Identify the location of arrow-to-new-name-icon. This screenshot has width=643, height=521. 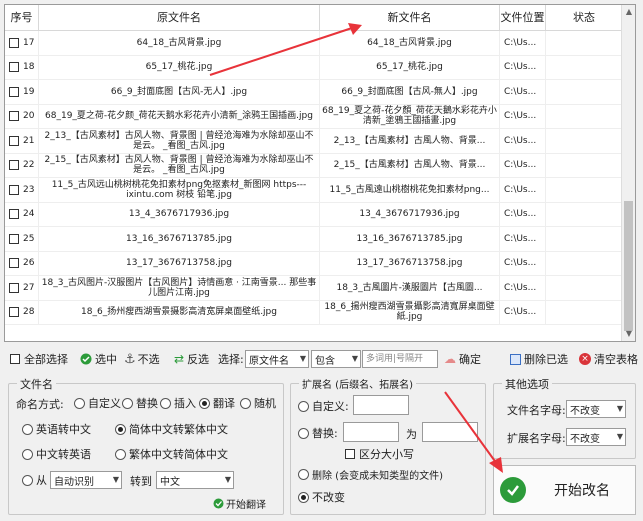
(285, 49).